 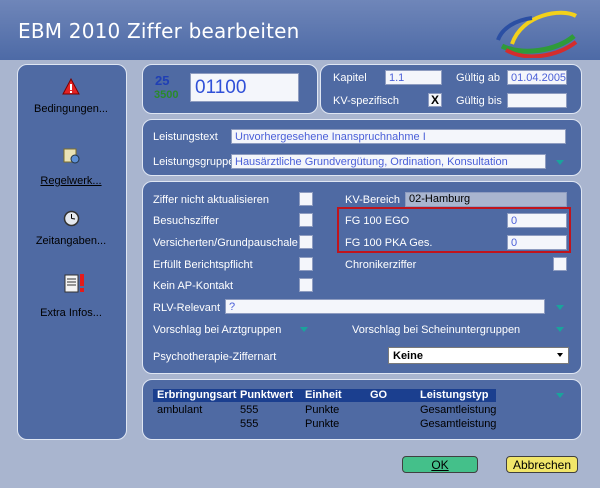 I want to click on code-field: 01100, so click(x=244, y=87).